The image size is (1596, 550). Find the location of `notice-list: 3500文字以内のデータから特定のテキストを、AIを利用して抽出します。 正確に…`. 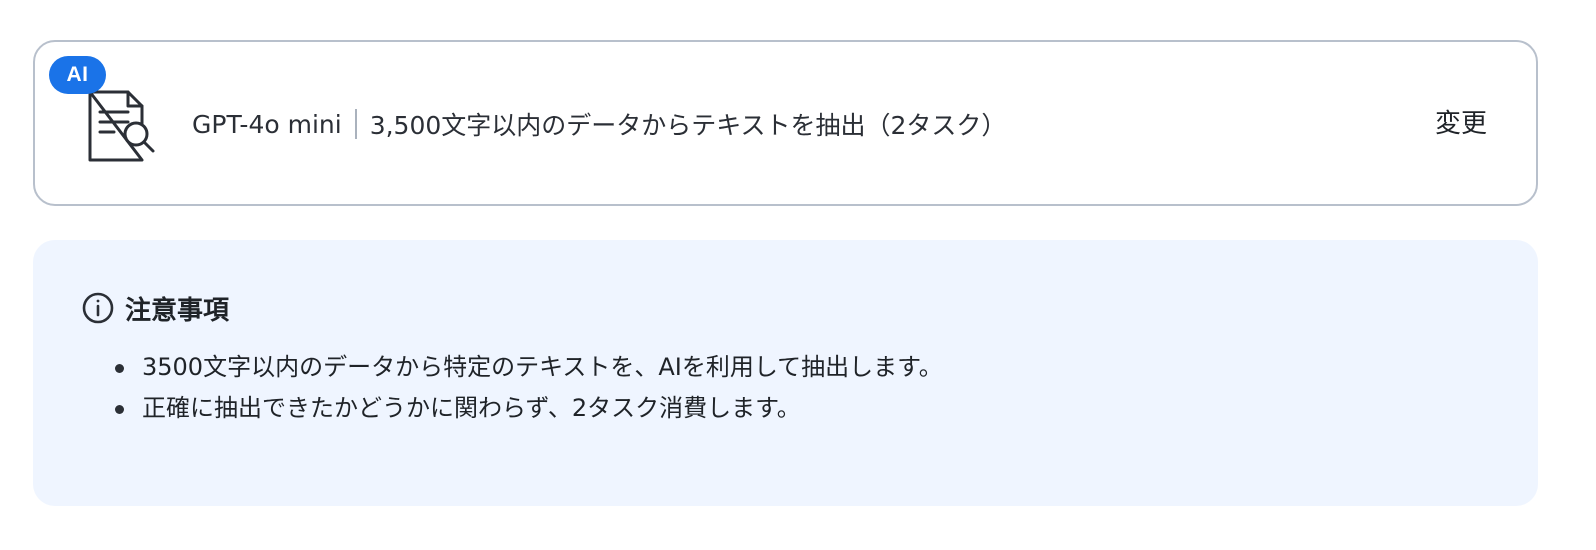

notice-list: 3500文字以内のデータから特定のテキストを、AIを利用して抽出します。 正確に… is located at coordinates (527, 388).